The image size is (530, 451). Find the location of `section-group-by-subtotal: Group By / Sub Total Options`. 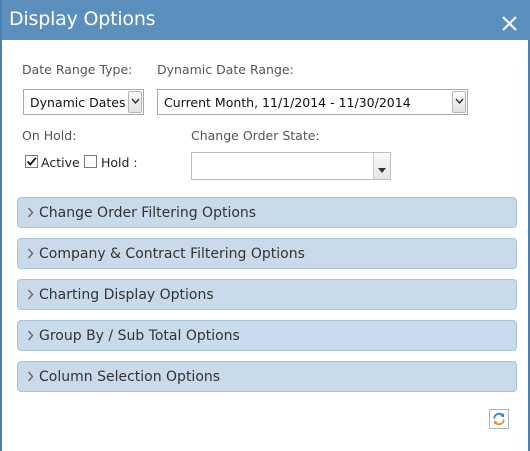

section-group-by-subtotal: Group By / Sub Total Options is located at coordinates (267, 335).